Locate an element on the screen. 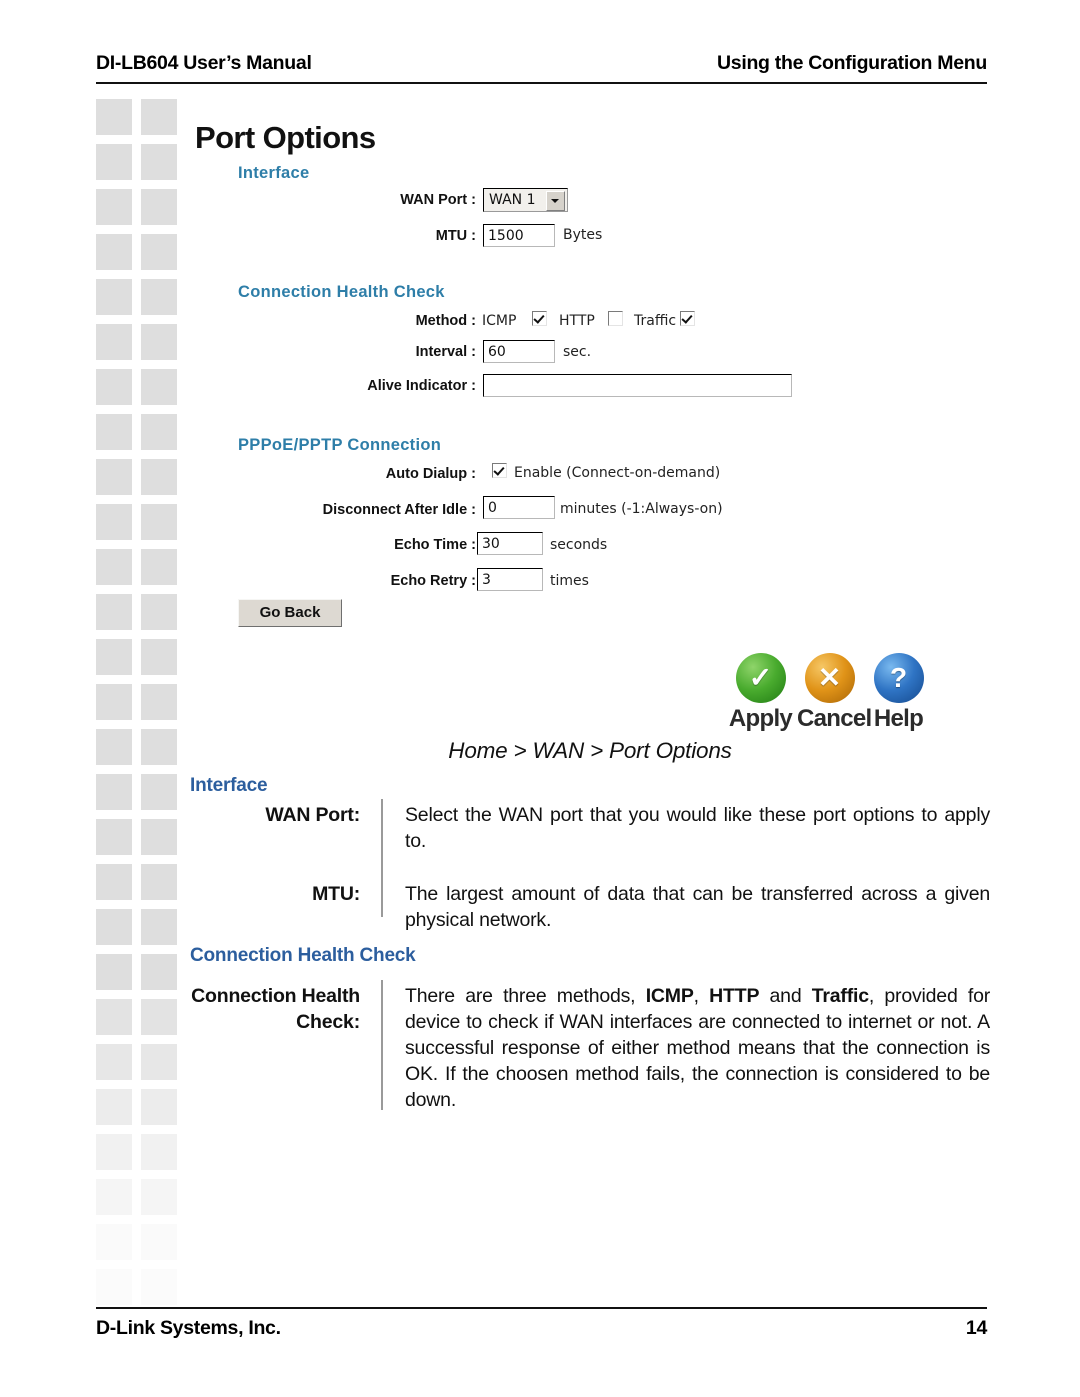 The height and width of the screenshot is (1397, 1080). cancel-label: Cancel is located at coordinates (834, 718).